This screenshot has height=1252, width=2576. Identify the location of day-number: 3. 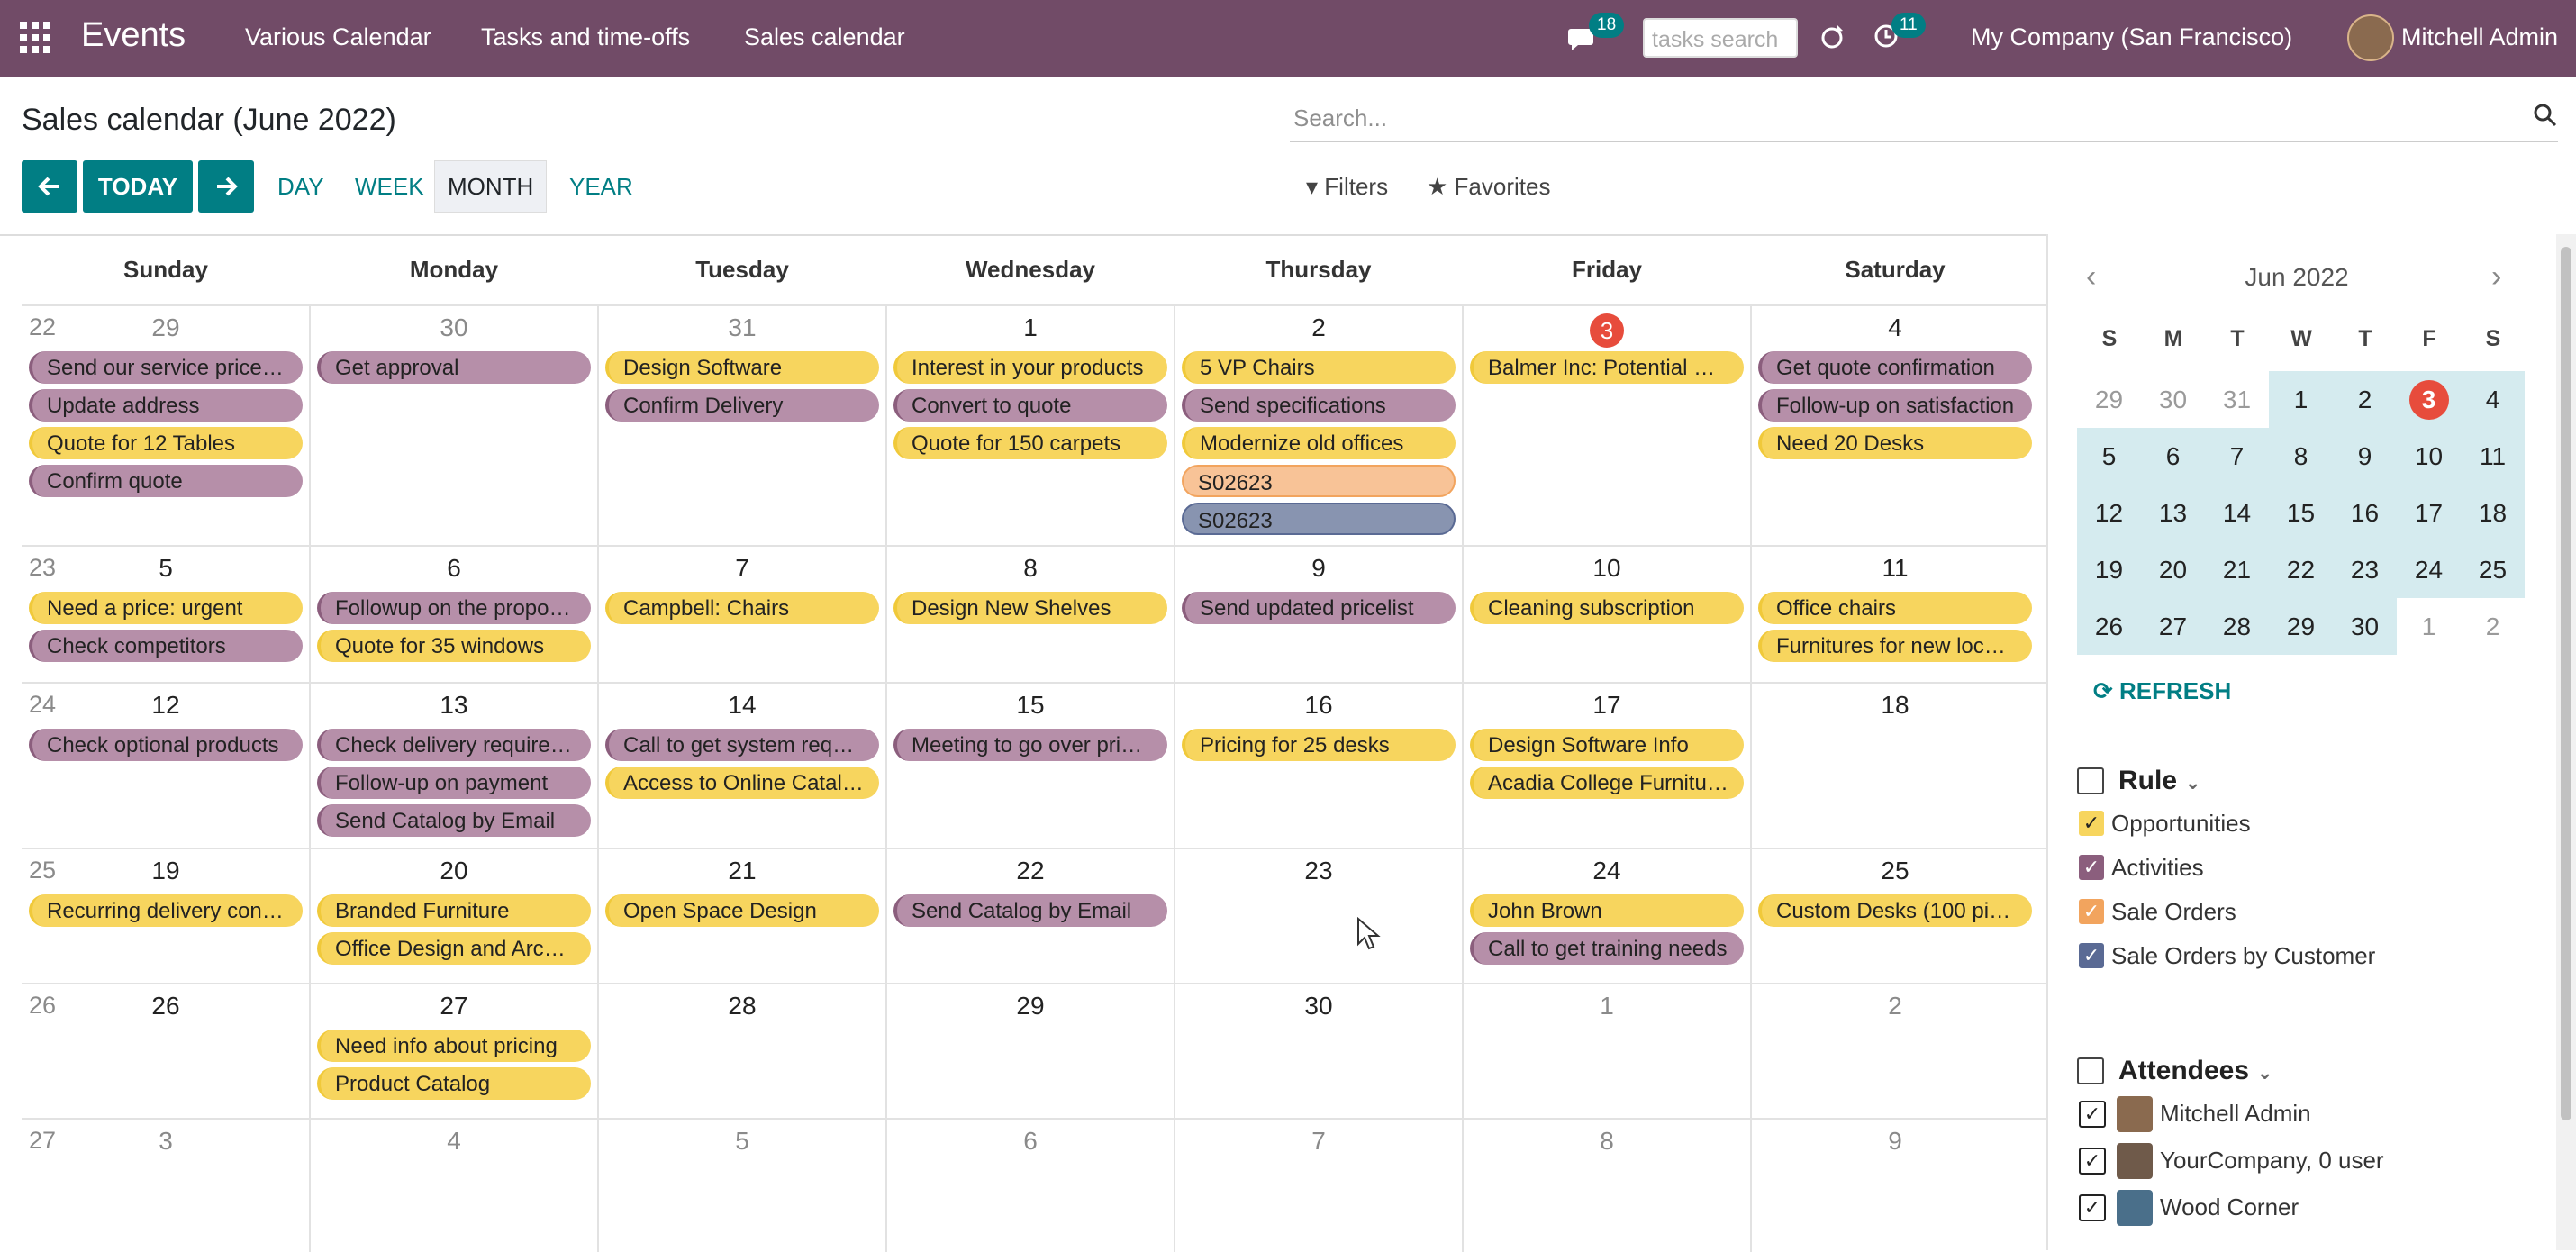
(1607, 330).